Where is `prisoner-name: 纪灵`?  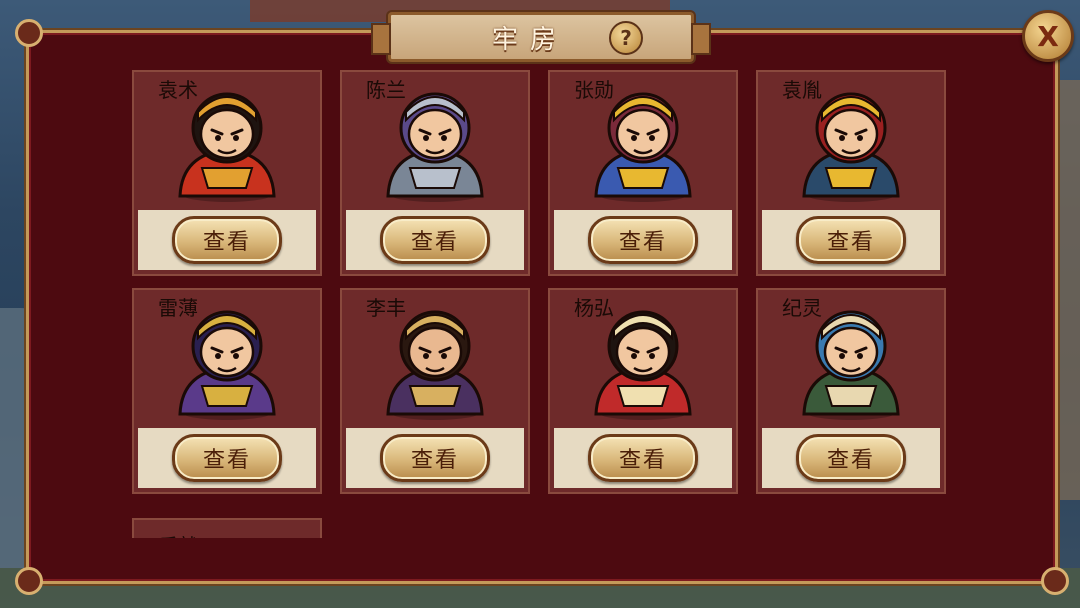
prisoner-name: 纪灵 is located at coordinates (802, 308).